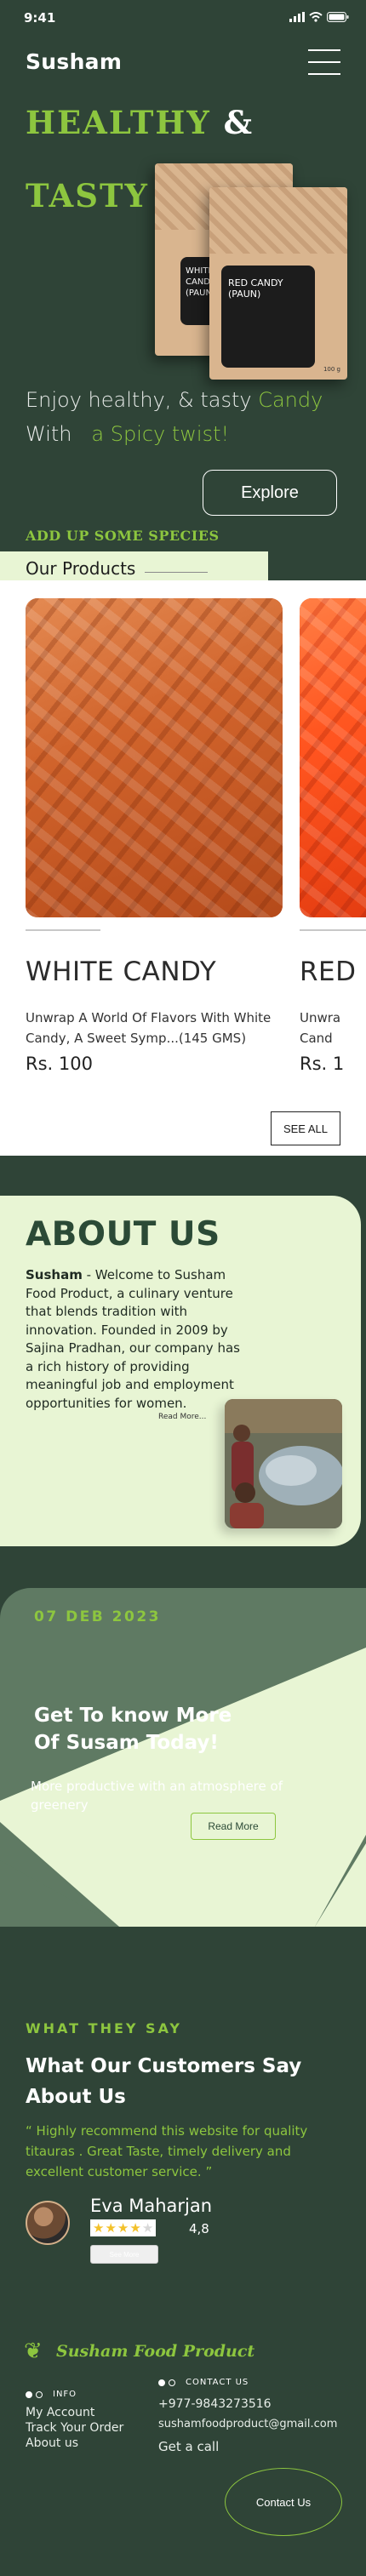  What do you see at coordinates (51, 2394) in the screenshot?
I see `info-header: INFO` at bounding box center [51, 2394].